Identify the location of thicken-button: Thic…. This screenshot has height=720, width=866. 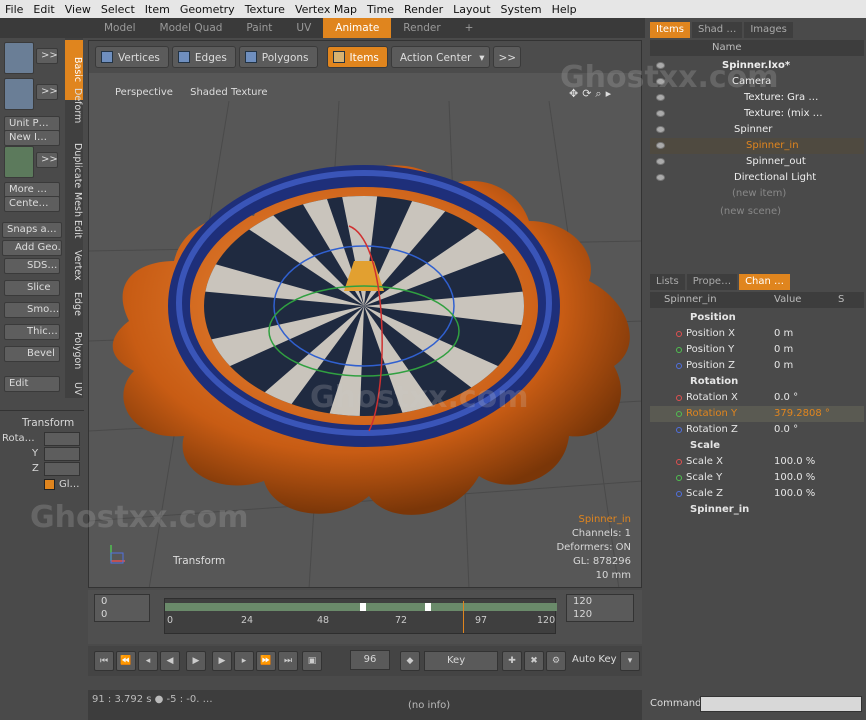
(32, 332).